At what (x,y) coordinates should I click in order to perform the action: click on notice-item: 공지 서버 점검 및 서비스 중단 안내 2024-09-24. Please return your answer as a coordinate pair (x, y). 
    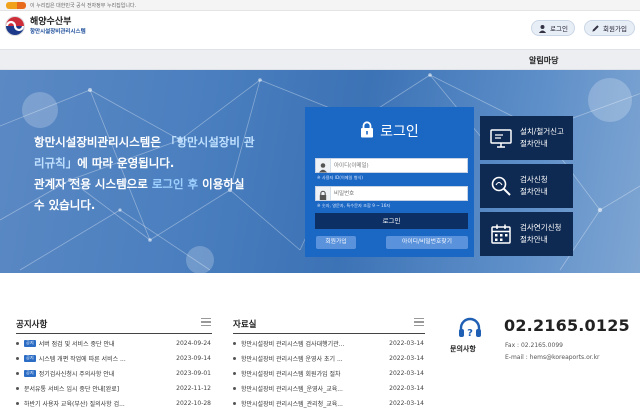
    Looking at the image, I should click on (113, 343).